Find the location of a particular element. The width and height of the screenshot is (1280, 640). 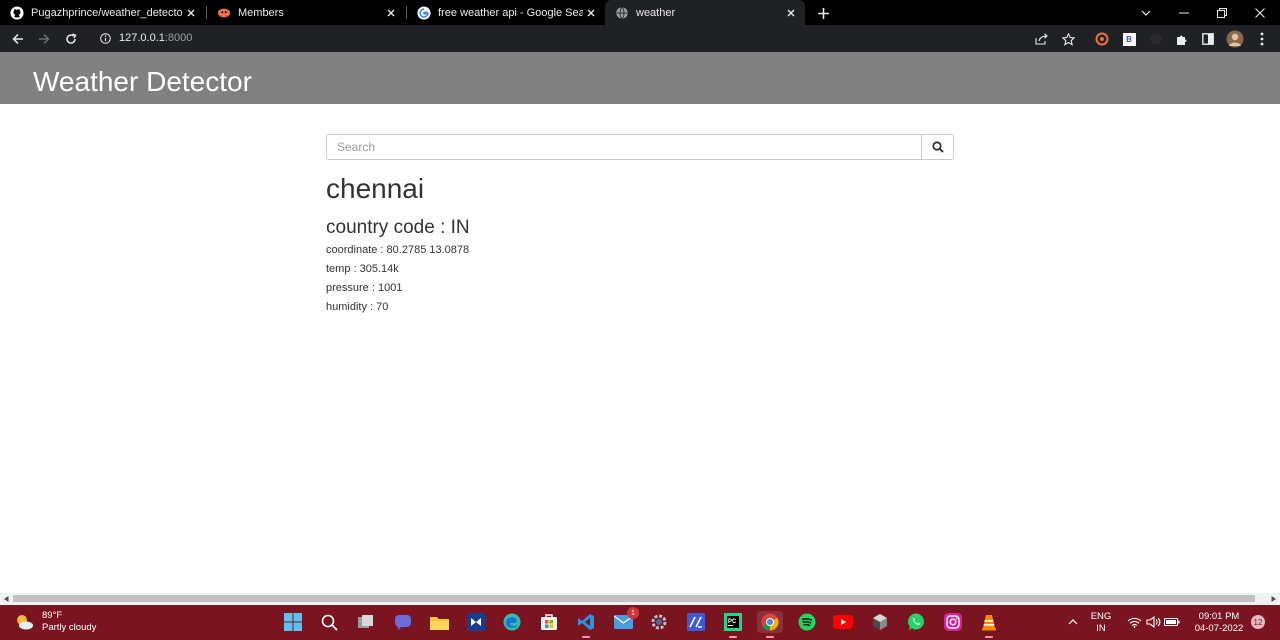

detail-label: temp is located at coordinates (343, 269).